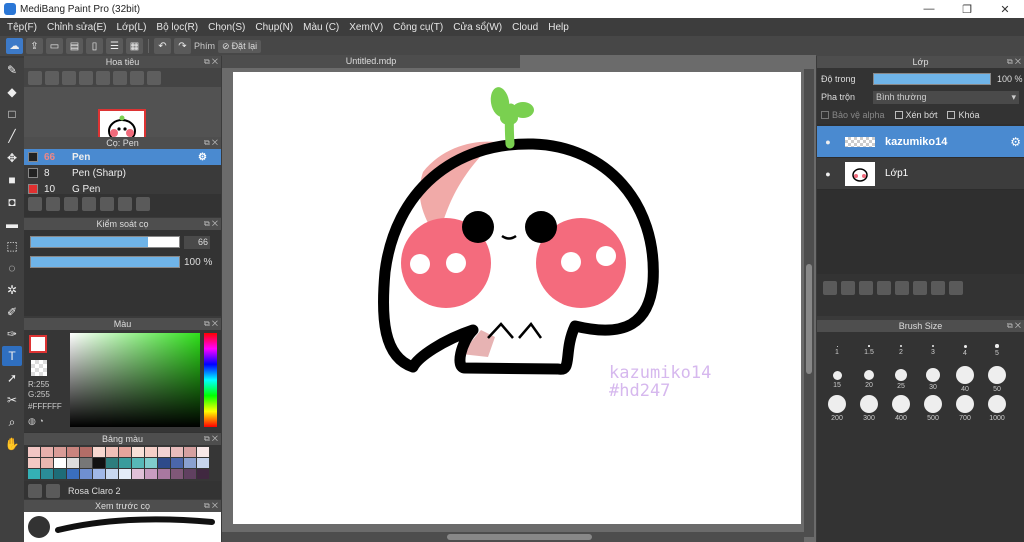 The width and height of the screenshot is (1024, 542). What do you see at coordinates (884, 288) in the screenshot?
I see `add-layer-menu-icon` at bounding box center [884, 288].